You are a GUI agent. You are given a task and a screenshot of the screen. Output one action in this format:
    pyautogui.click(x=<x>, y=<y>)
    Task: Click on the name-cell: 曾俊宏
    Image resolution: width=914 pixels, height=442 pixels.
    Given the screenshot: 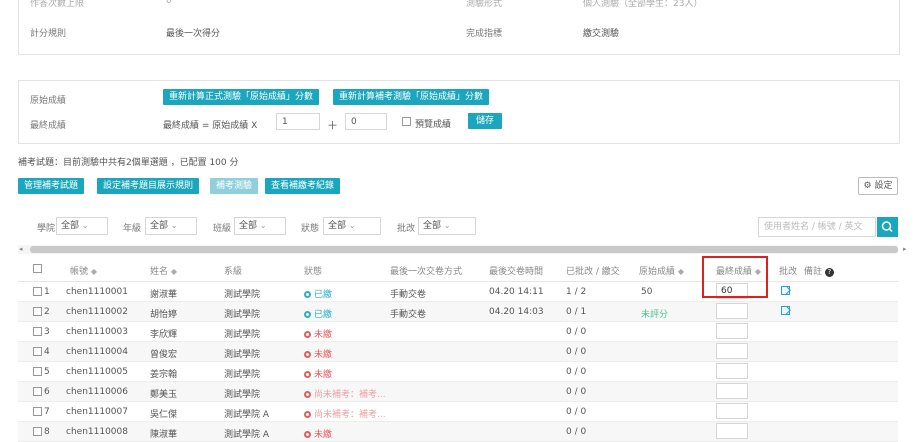 What is the action you would take?
    pyautogui.click(x=164, y=355)
    